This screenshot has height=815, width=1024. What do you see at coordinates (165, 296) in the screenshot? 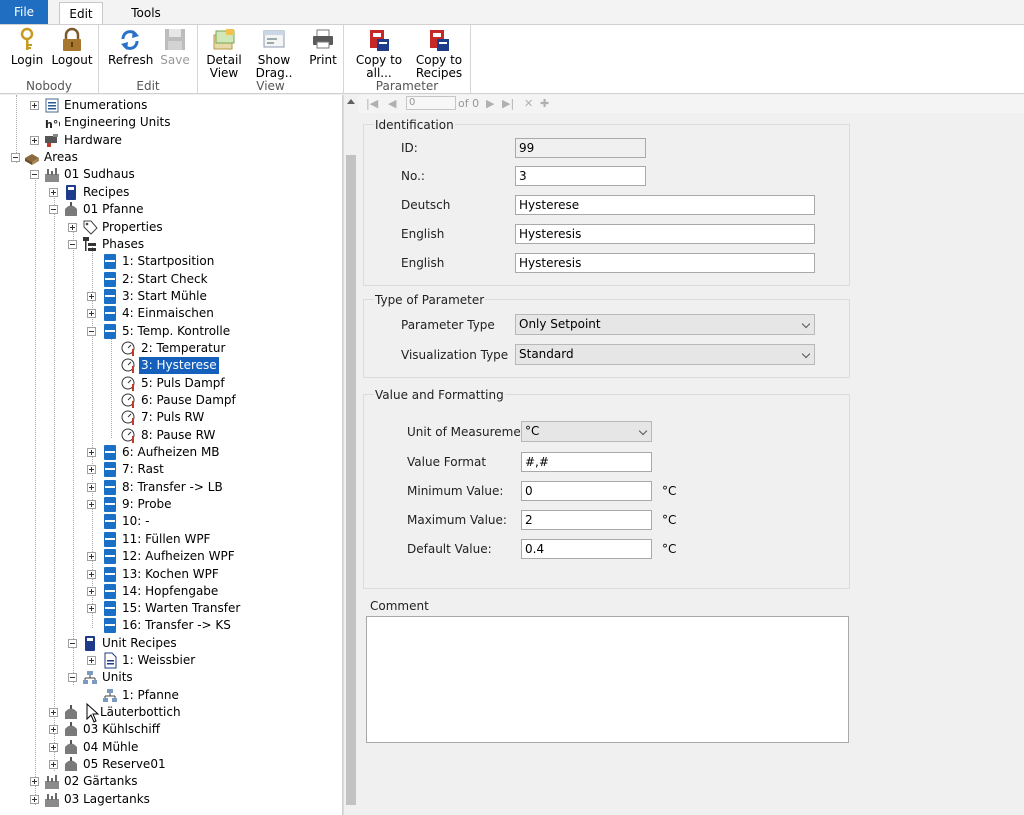
I see `tree-node-phase: 3: Start Mühle` at bounding box center [165, 296].